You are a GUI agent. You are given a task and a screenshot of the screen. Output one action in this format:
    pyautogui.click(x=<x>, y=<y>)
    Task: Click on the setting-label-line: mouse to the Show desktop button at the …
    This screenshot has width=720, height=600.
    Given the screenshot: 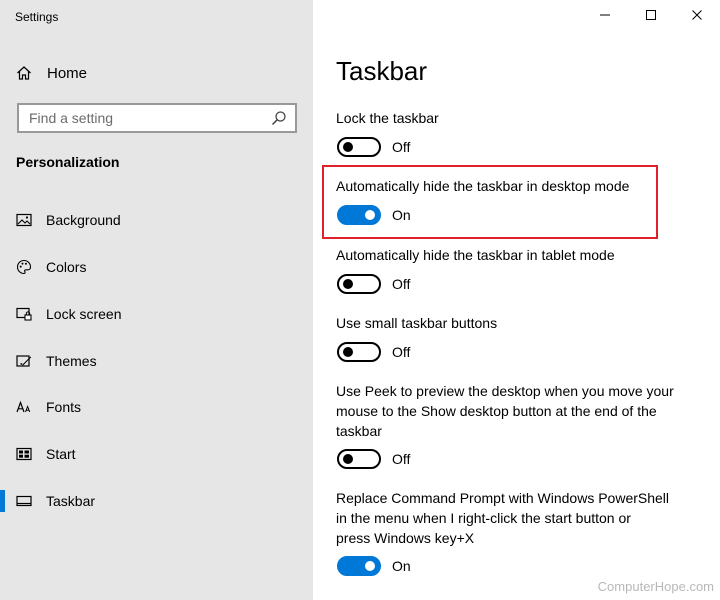 What is the action you would take?
    pyautogui.click(x=496, y=411)
    